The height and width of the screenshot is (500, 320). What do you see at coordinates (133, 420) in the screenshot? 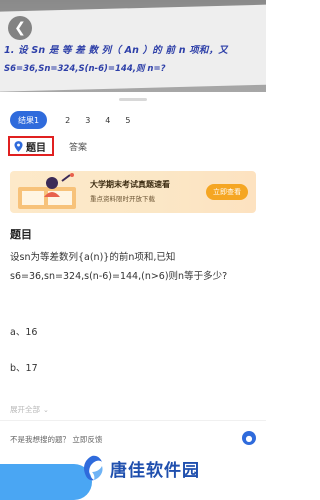
I see `divider` at bounding box center [133, 420].